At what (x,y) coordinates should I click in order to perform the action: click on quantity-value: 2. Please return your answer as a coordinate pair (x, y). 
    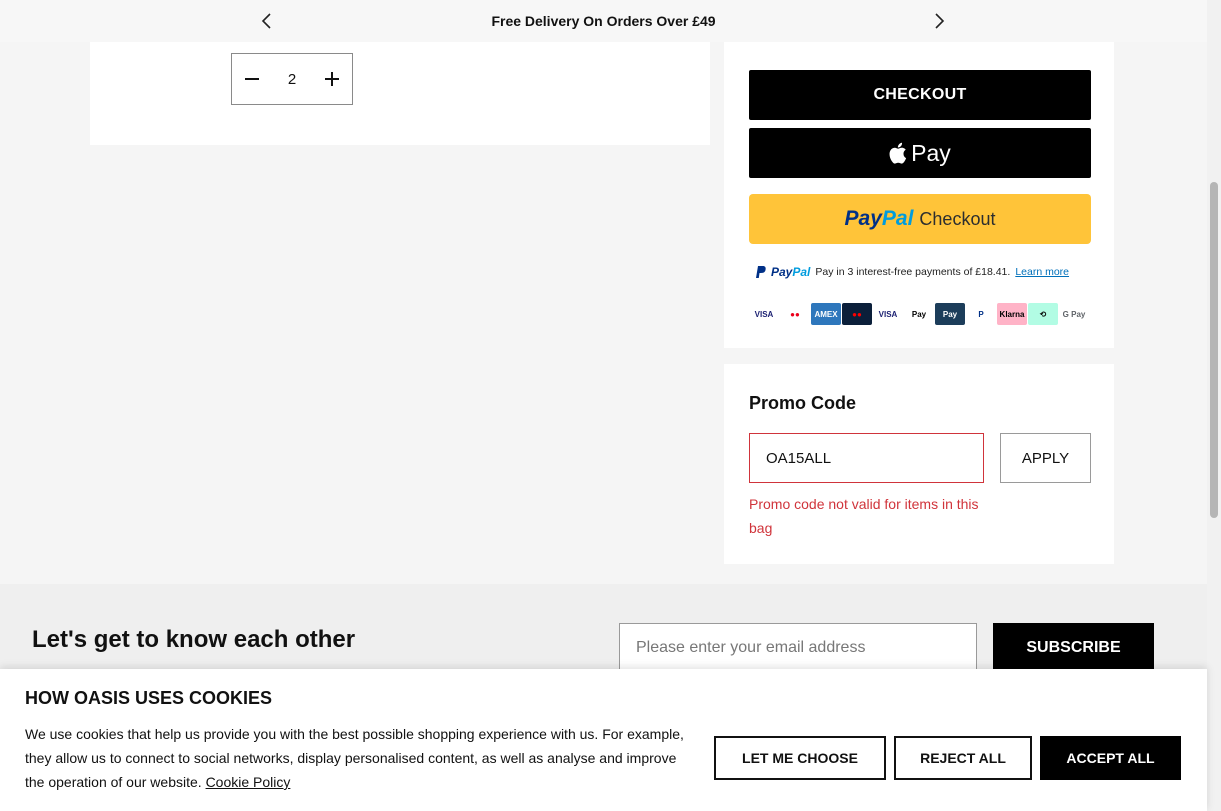
    Looking at the image, I should click on (292, 79).